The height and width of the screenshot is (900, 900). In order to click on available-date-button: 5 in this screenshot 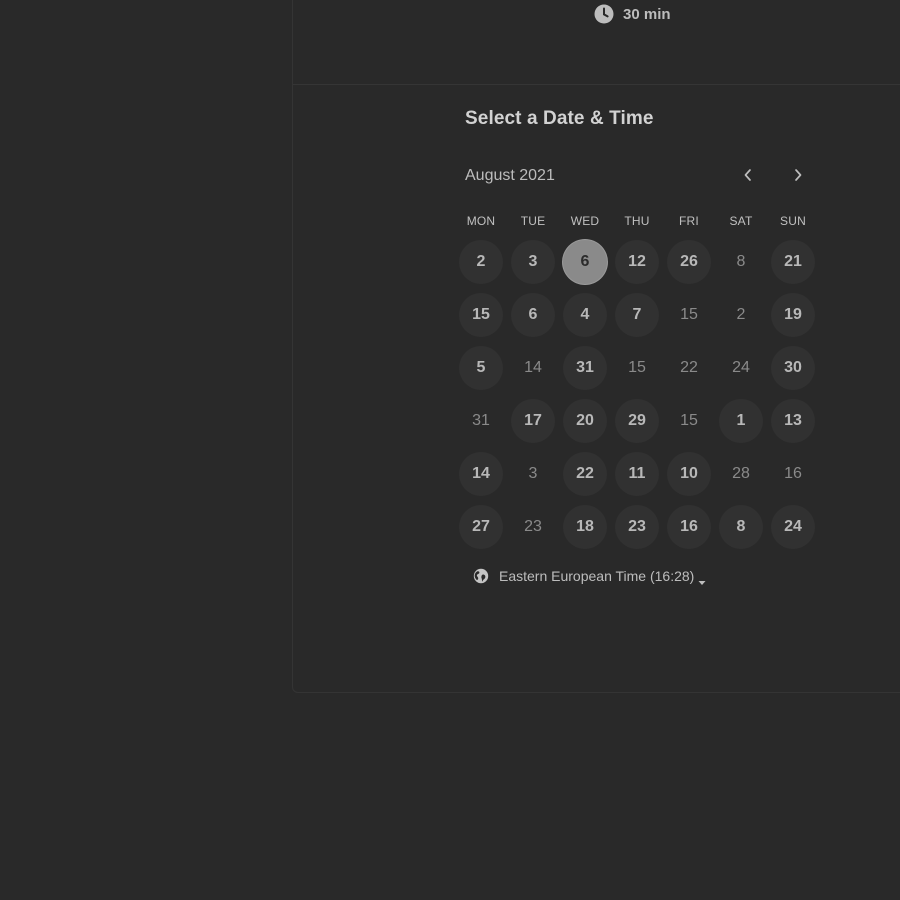, I will do `click(481, 367)`.